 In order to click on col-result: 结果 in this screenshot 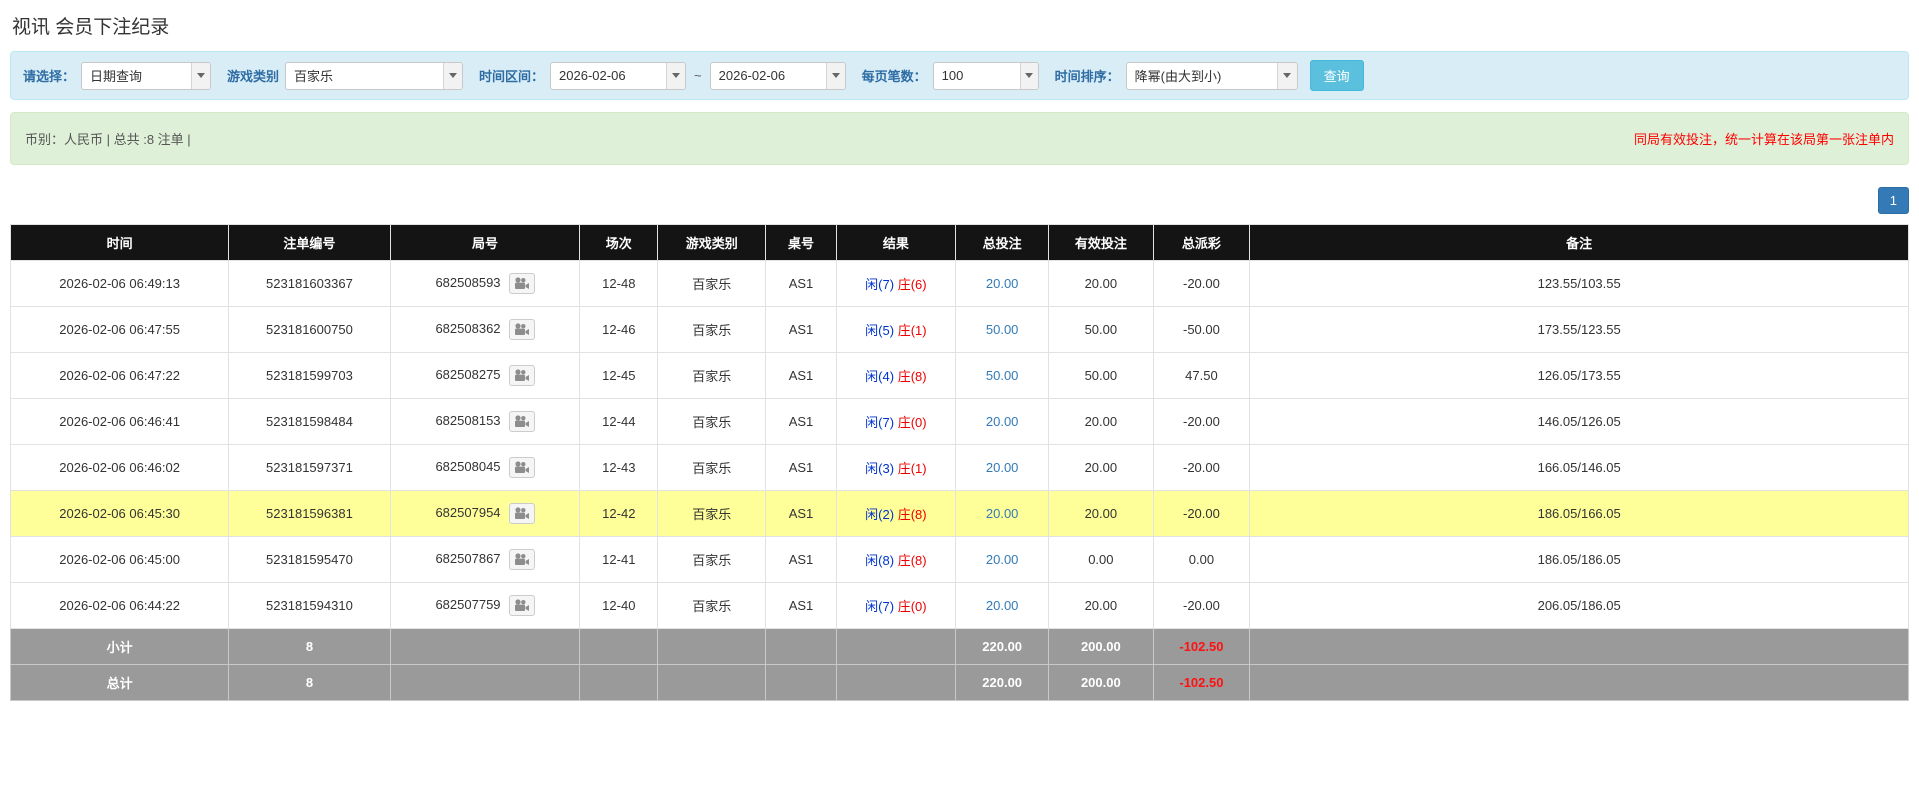, I will do `click(896, 242)`.